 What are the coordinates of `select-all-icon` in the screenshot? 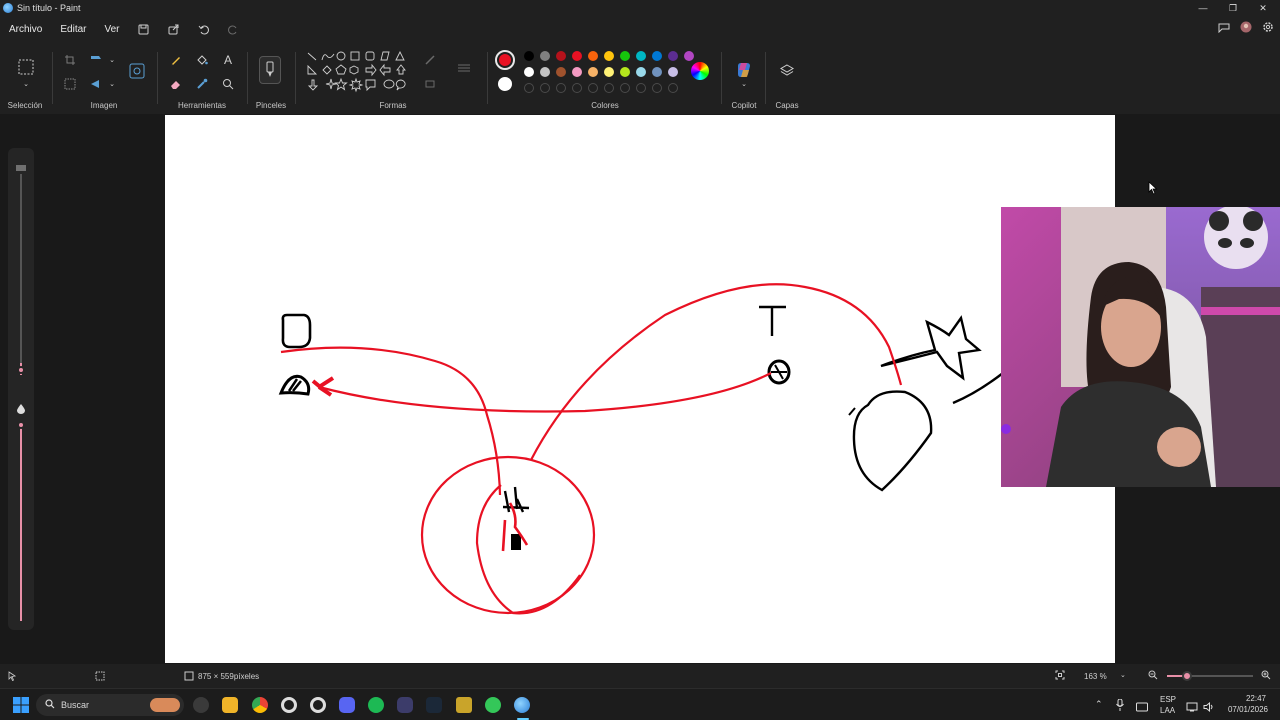 It's located at (70, 84).